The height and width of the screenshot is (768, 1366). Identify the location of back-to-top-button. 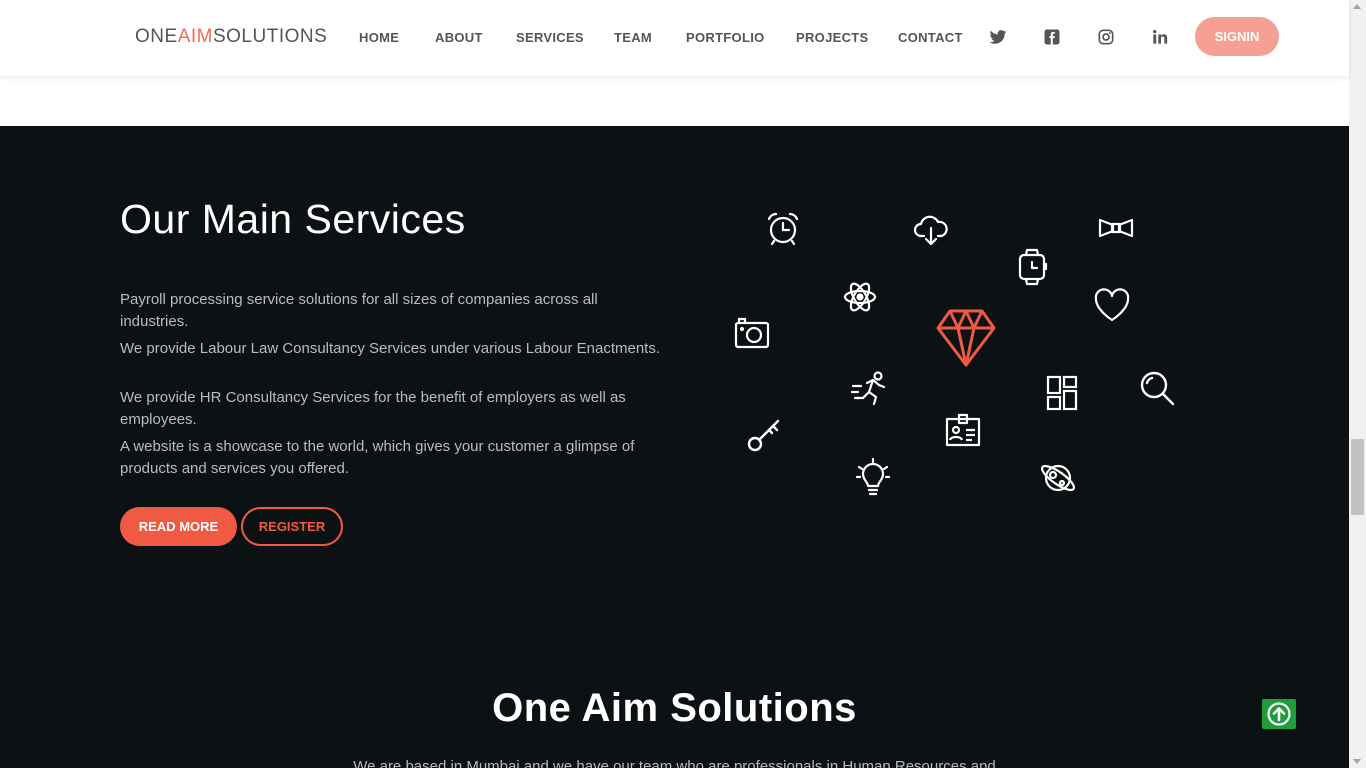
(1279, 714).